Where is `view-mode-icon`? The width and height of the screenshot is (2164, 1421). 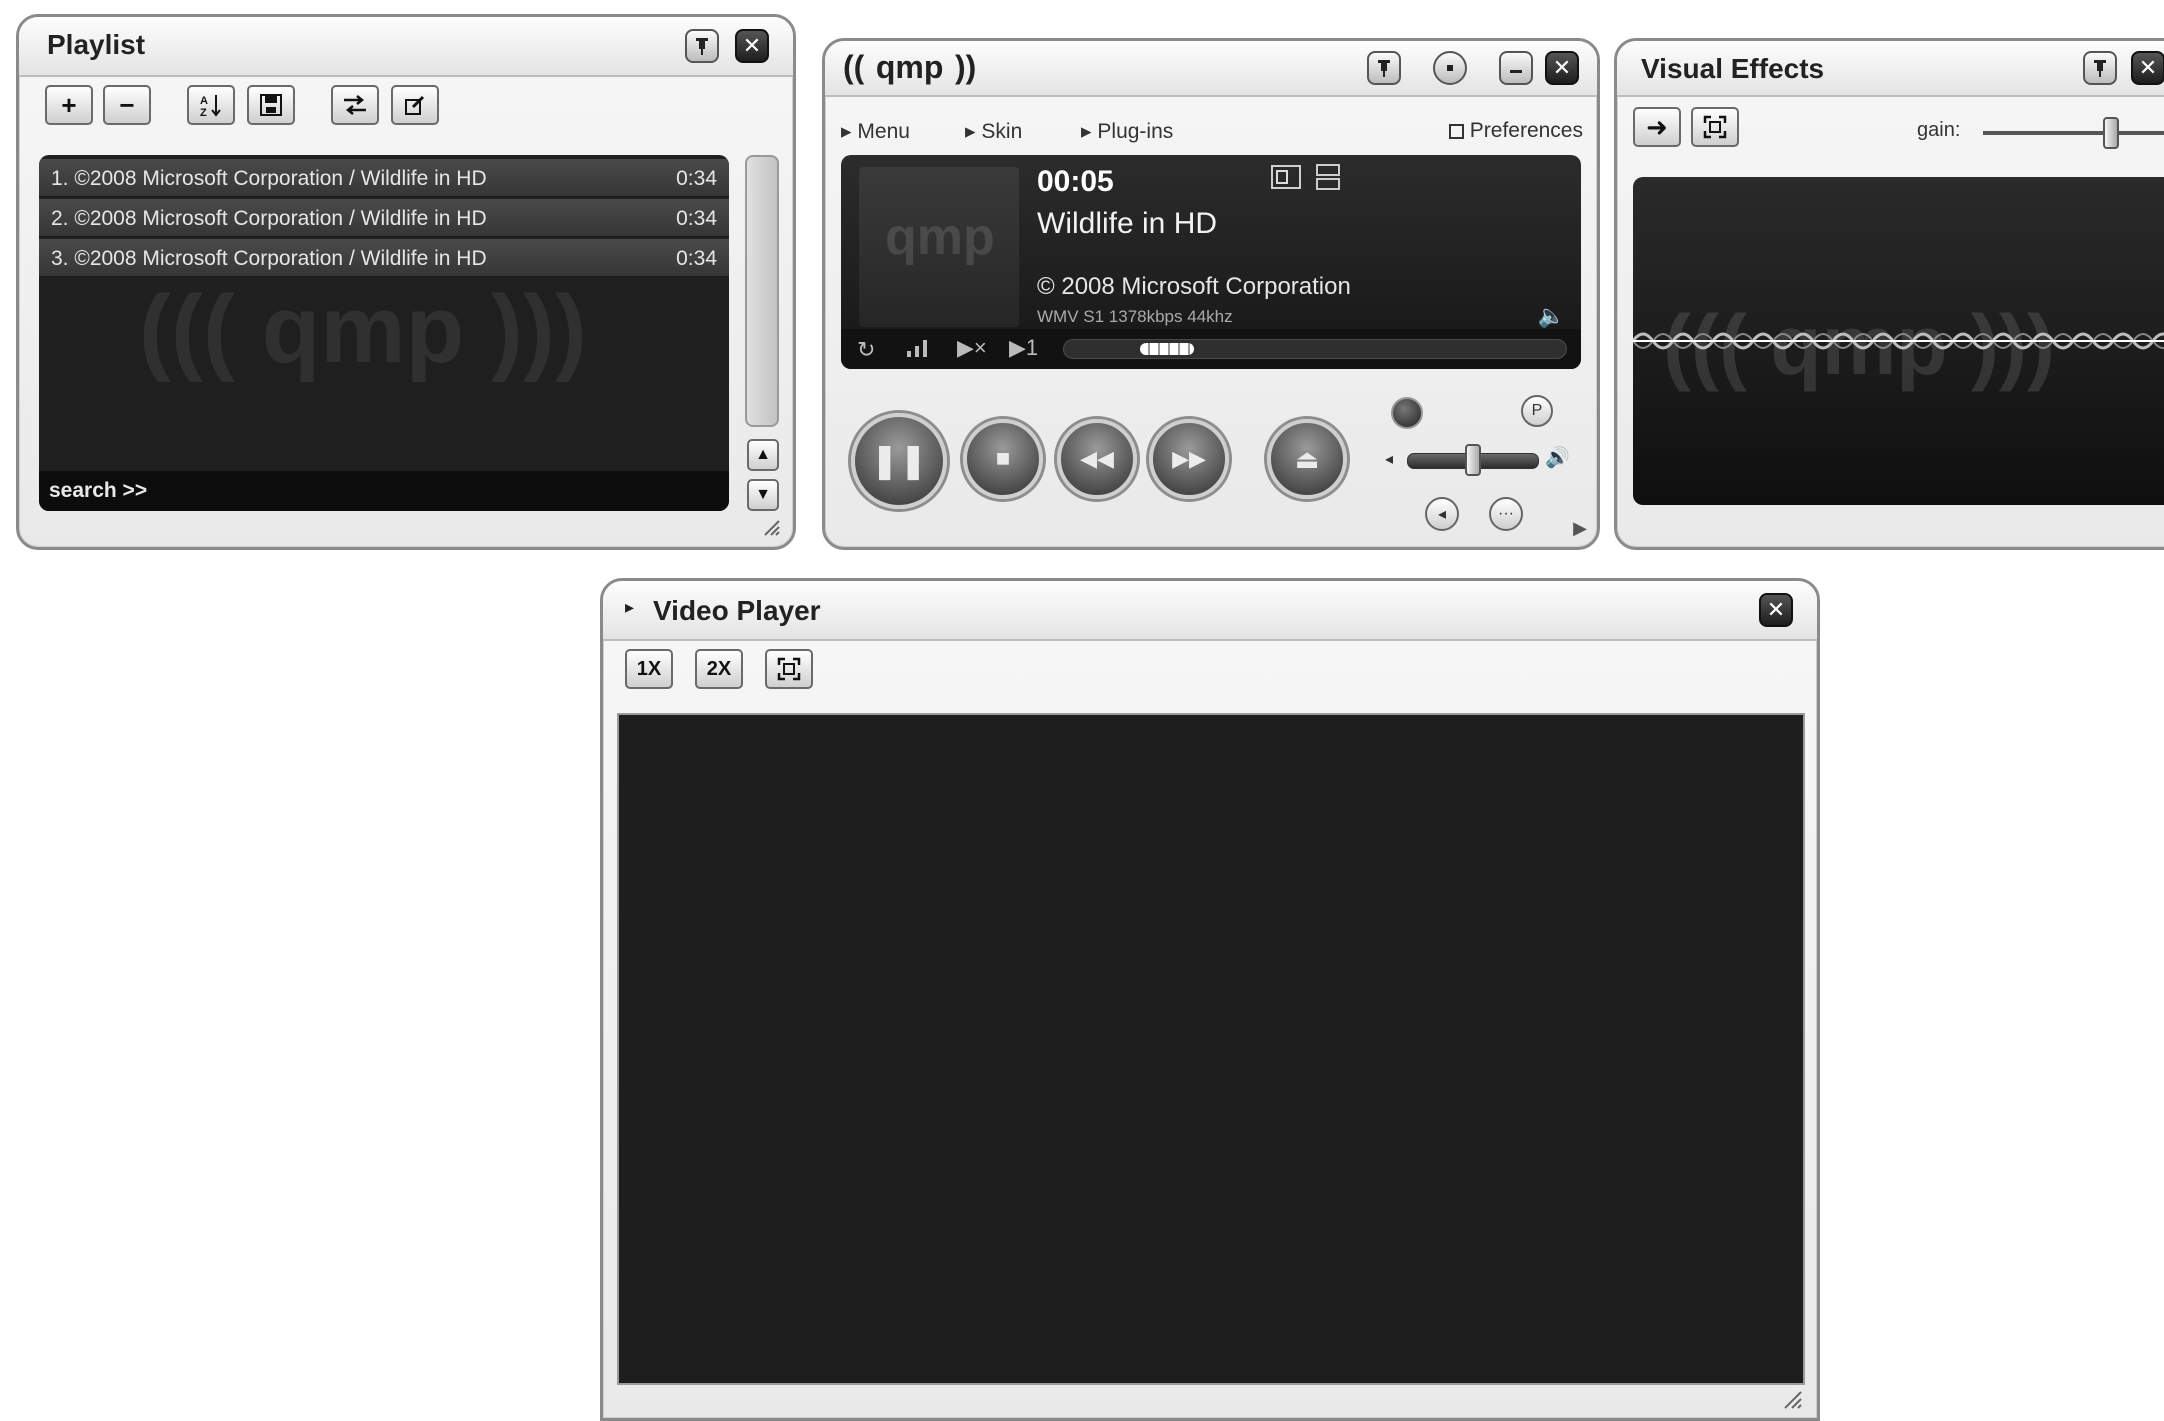
view-mode-icon is located at coordinates (1286, 177).